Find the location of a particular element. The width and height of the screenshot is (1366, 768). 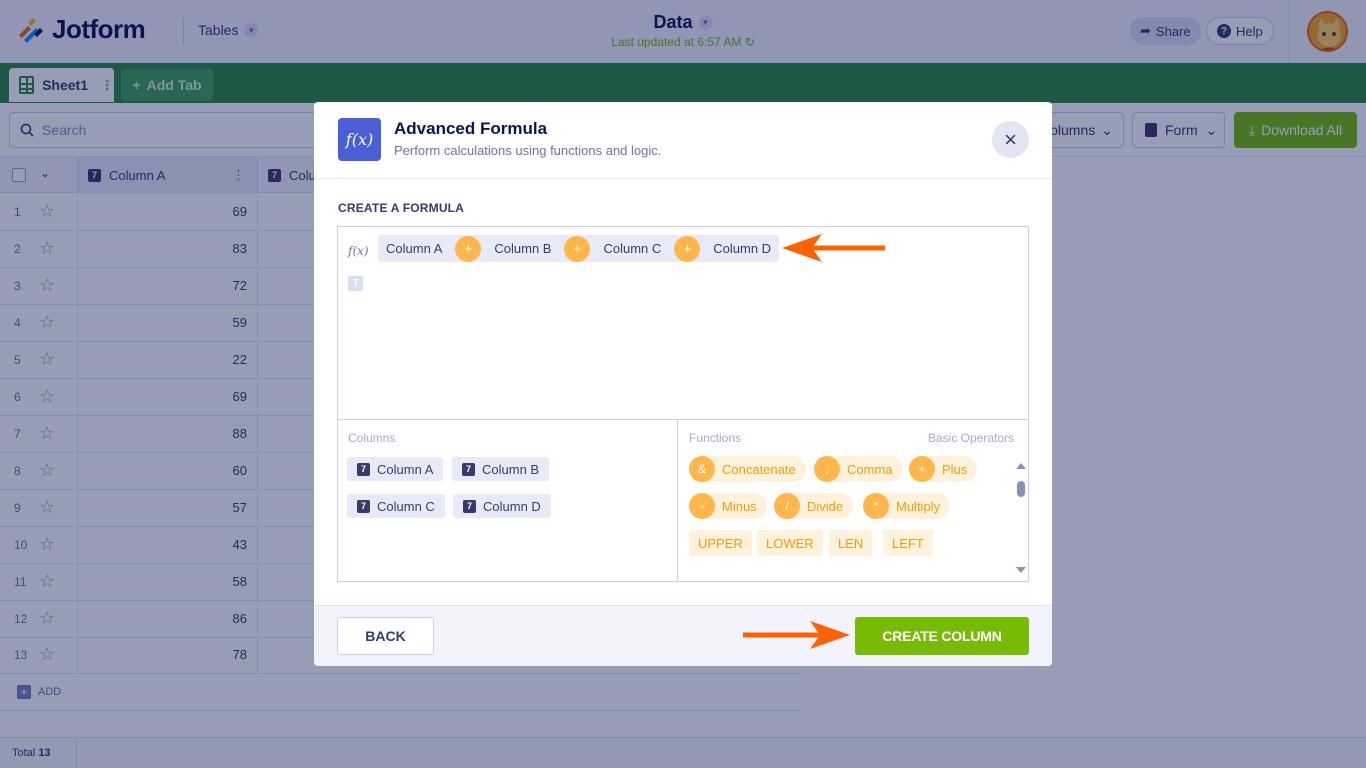

operator-label: Divide is located at coordinates (825, 506).